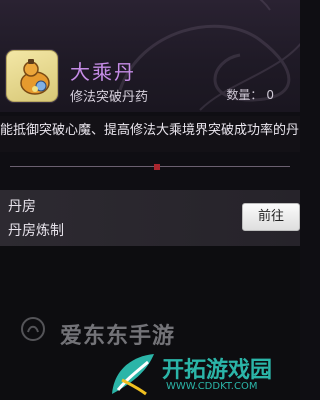 The height and width of the screenshot is (400, 320). Describe the element at coordinates (150, 134) in the screenshot. I see `item-description: 能抵御突破心魔、提高修法大乘境界突破成功率的丹` at that location.